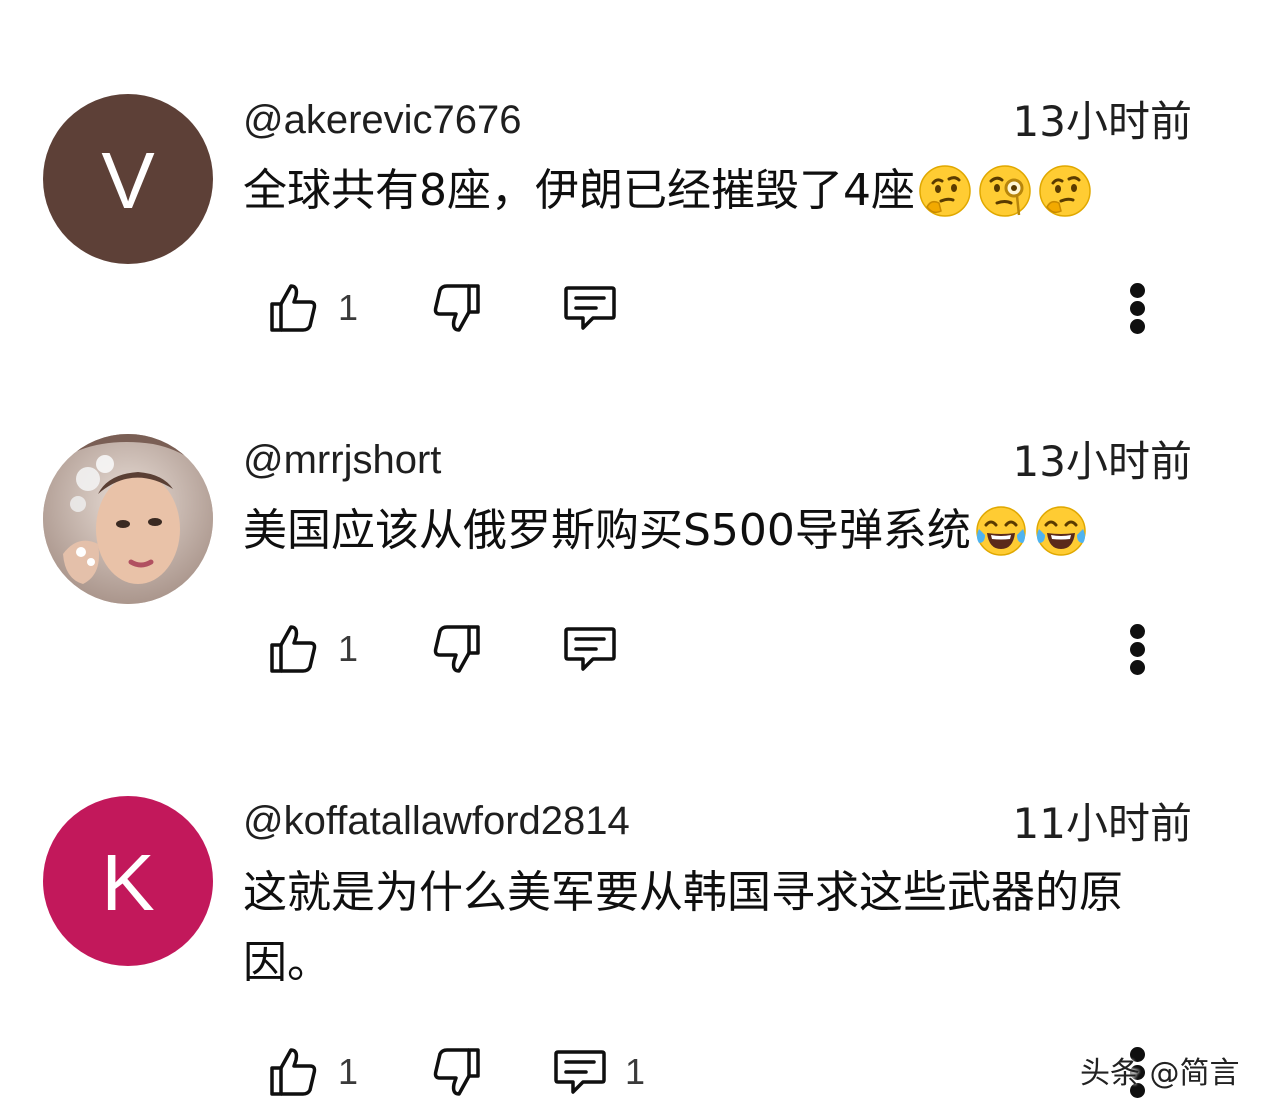 Image resolution: width=1280 pixels, height=1112 pixels. What do you see at coordinates (342, 460) in the screenshot?
I see `comment-author: @mrrjshort` at bounding box center [342, 460].